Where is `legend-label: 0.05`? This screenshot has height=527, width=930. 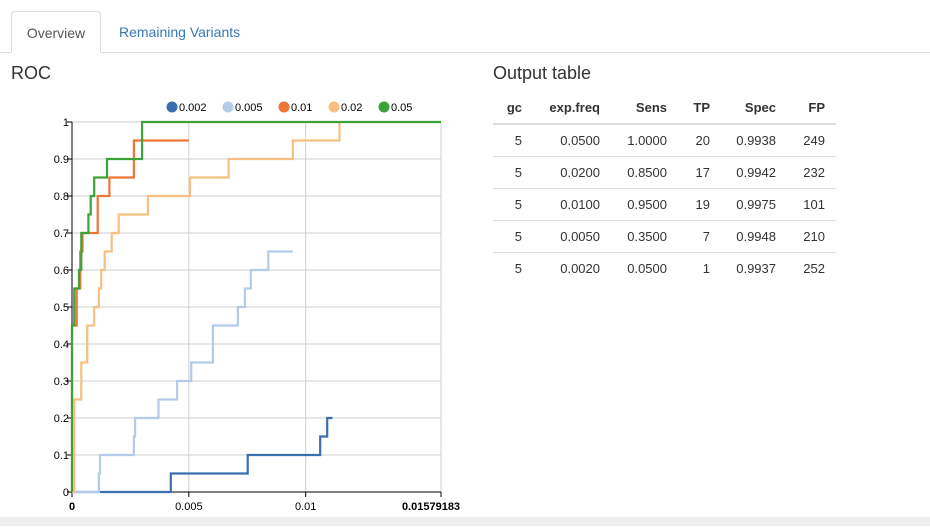 legend-label: 0.05 is located at coordinates (401, 108).